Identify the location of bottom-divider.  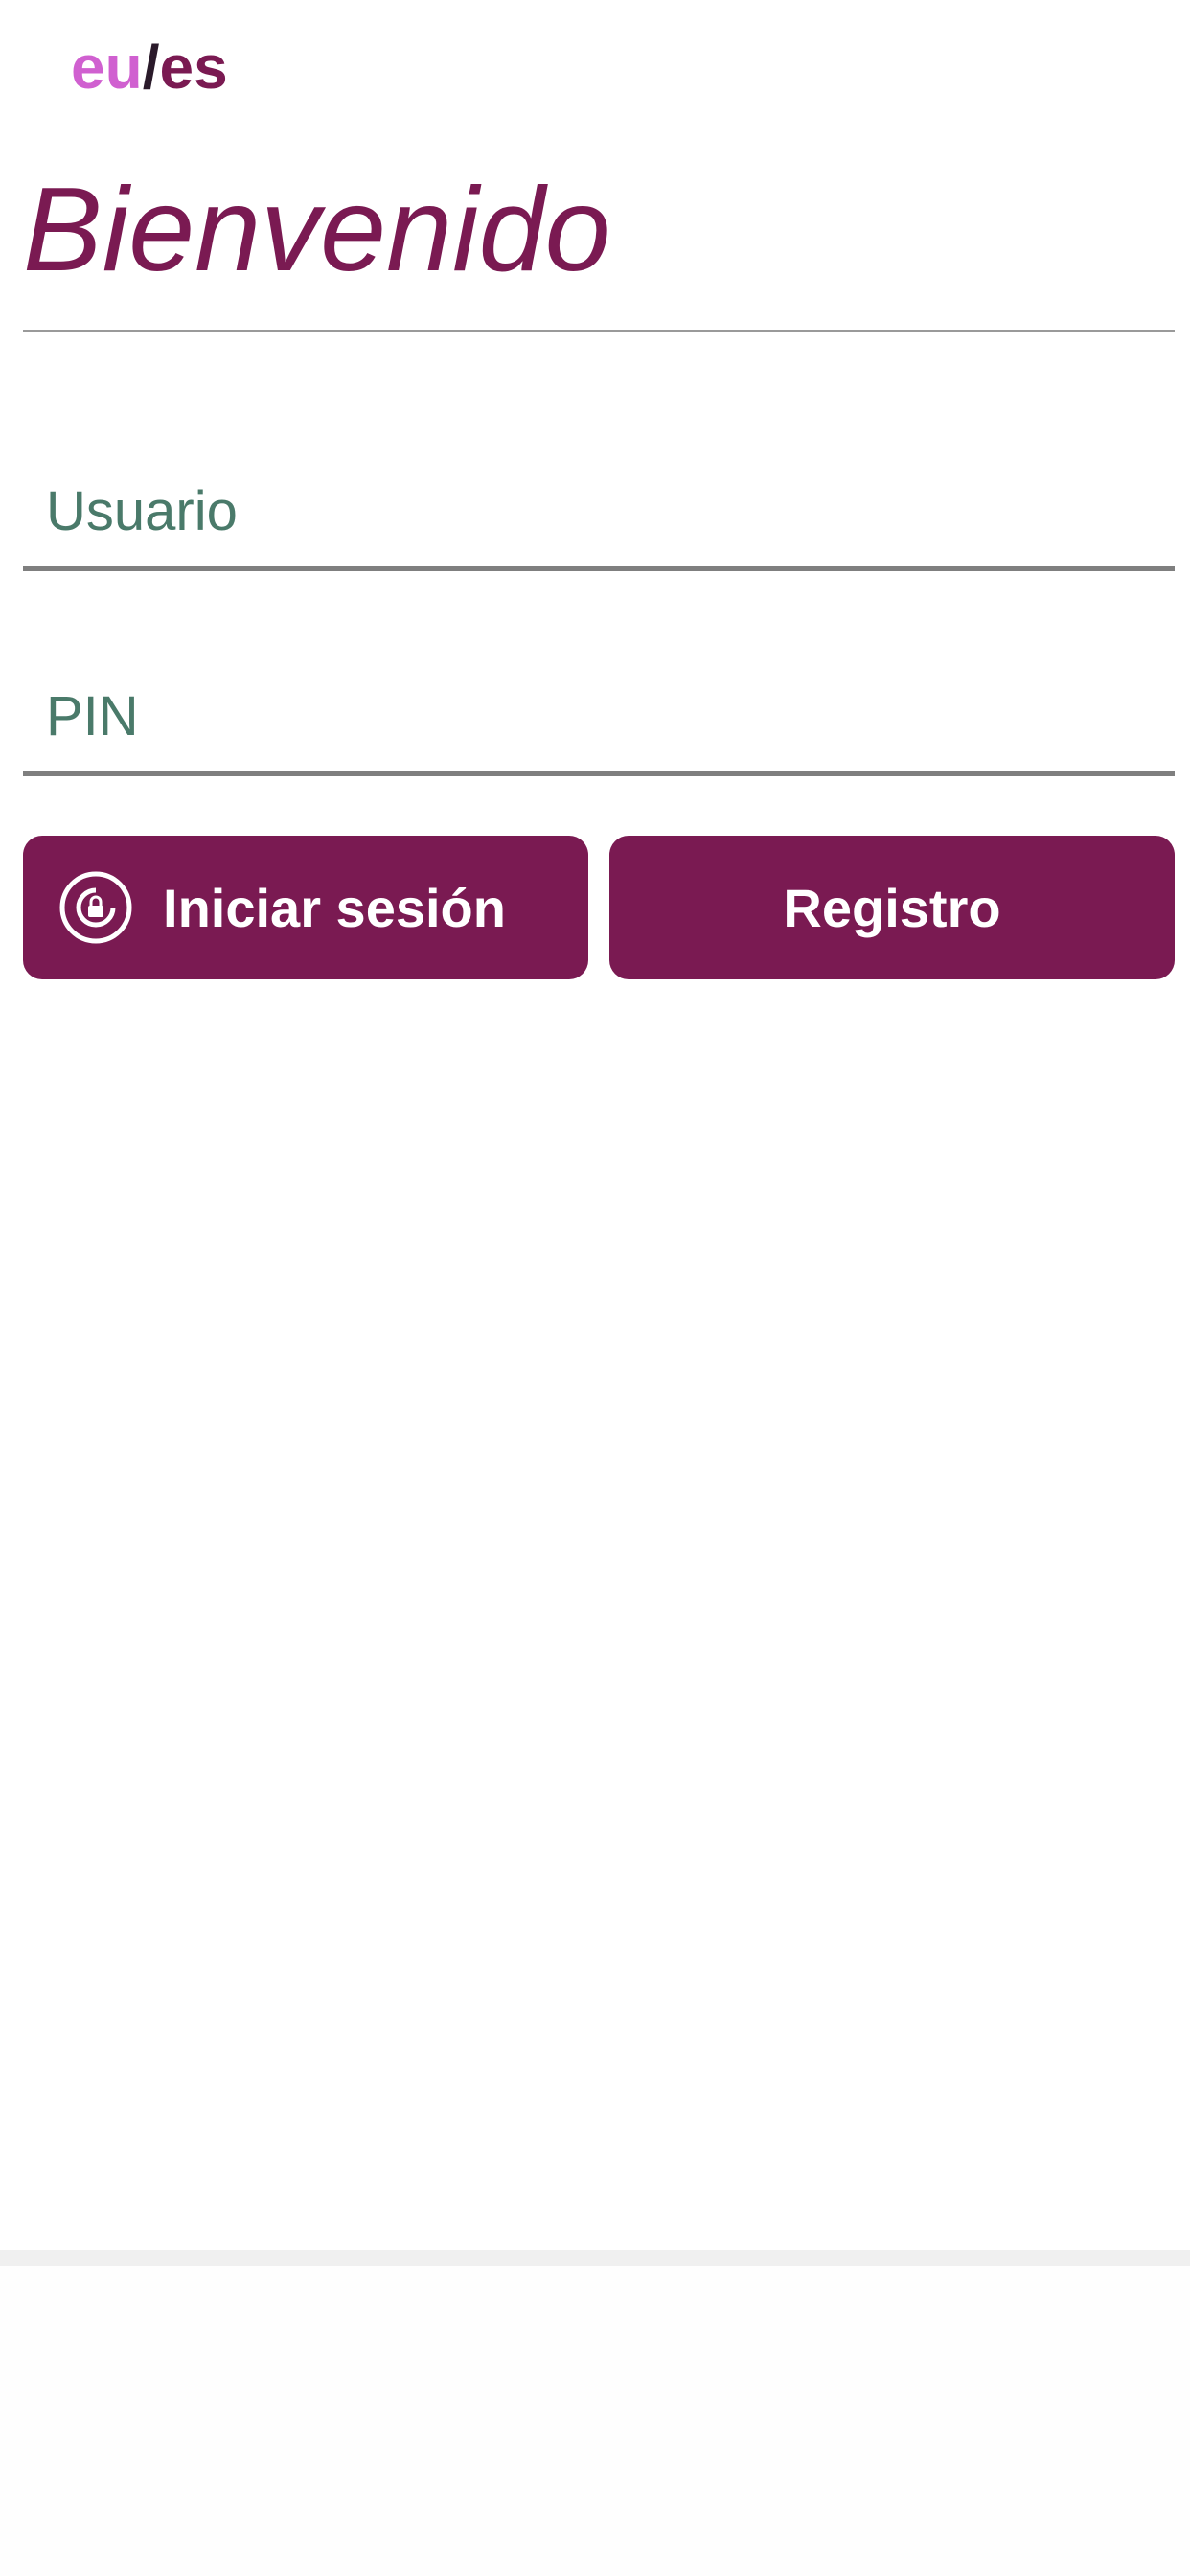
(595, 2258).